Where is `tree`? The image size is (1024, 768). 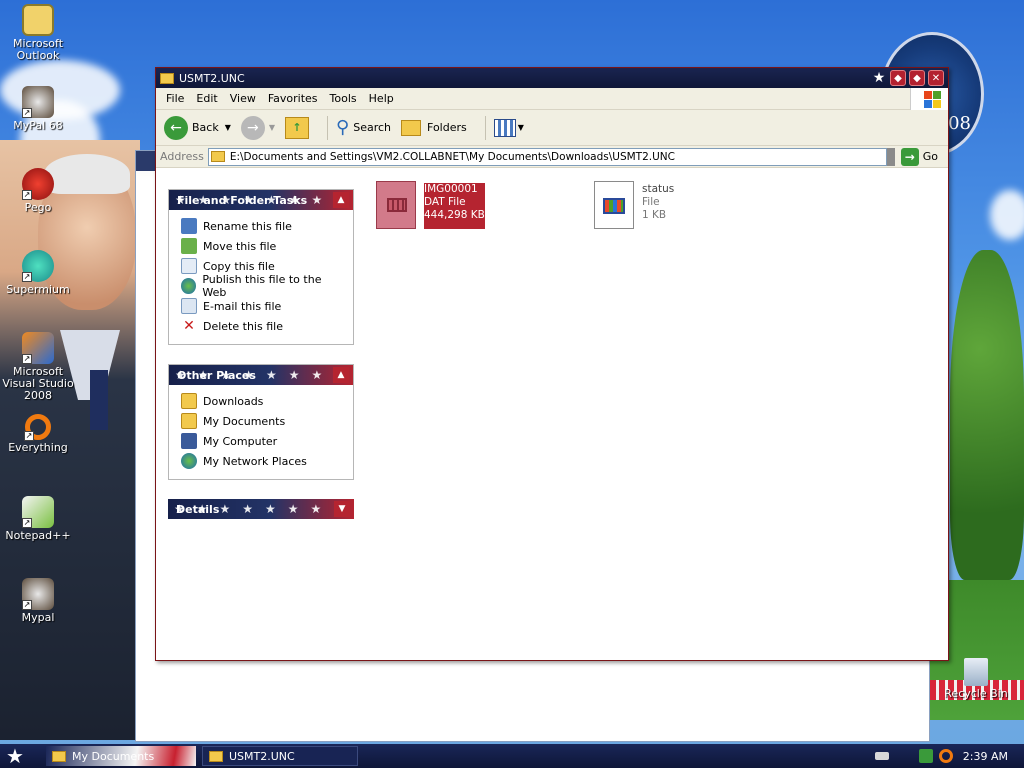 tree is located at coordinates (987, 415).